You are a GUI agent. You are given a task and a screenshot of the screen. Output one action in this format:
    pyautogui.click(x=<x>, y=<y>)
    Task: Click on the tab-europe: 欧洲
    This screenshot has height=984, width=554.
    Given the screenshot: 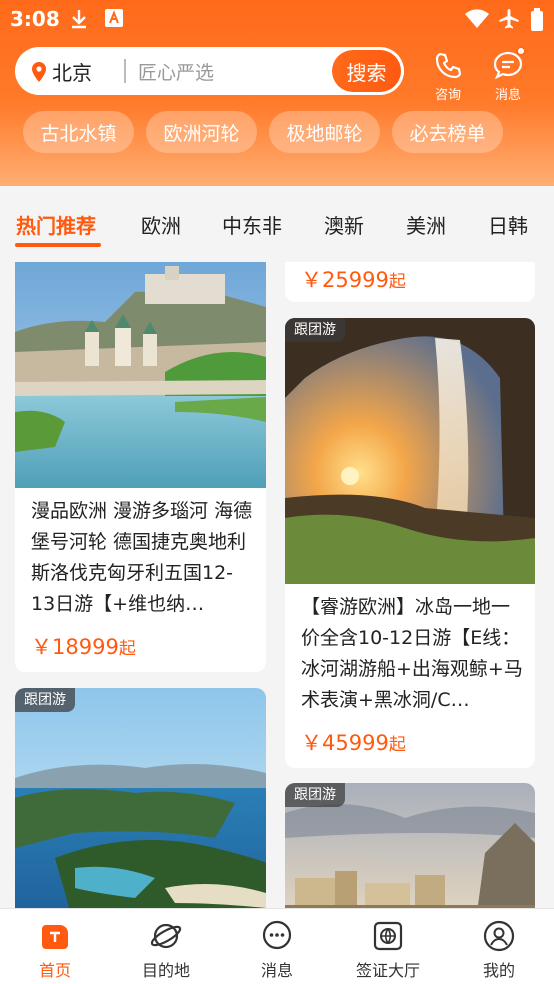 What is the action you would take?
    pyautogui.click(x=161, y=224)
    